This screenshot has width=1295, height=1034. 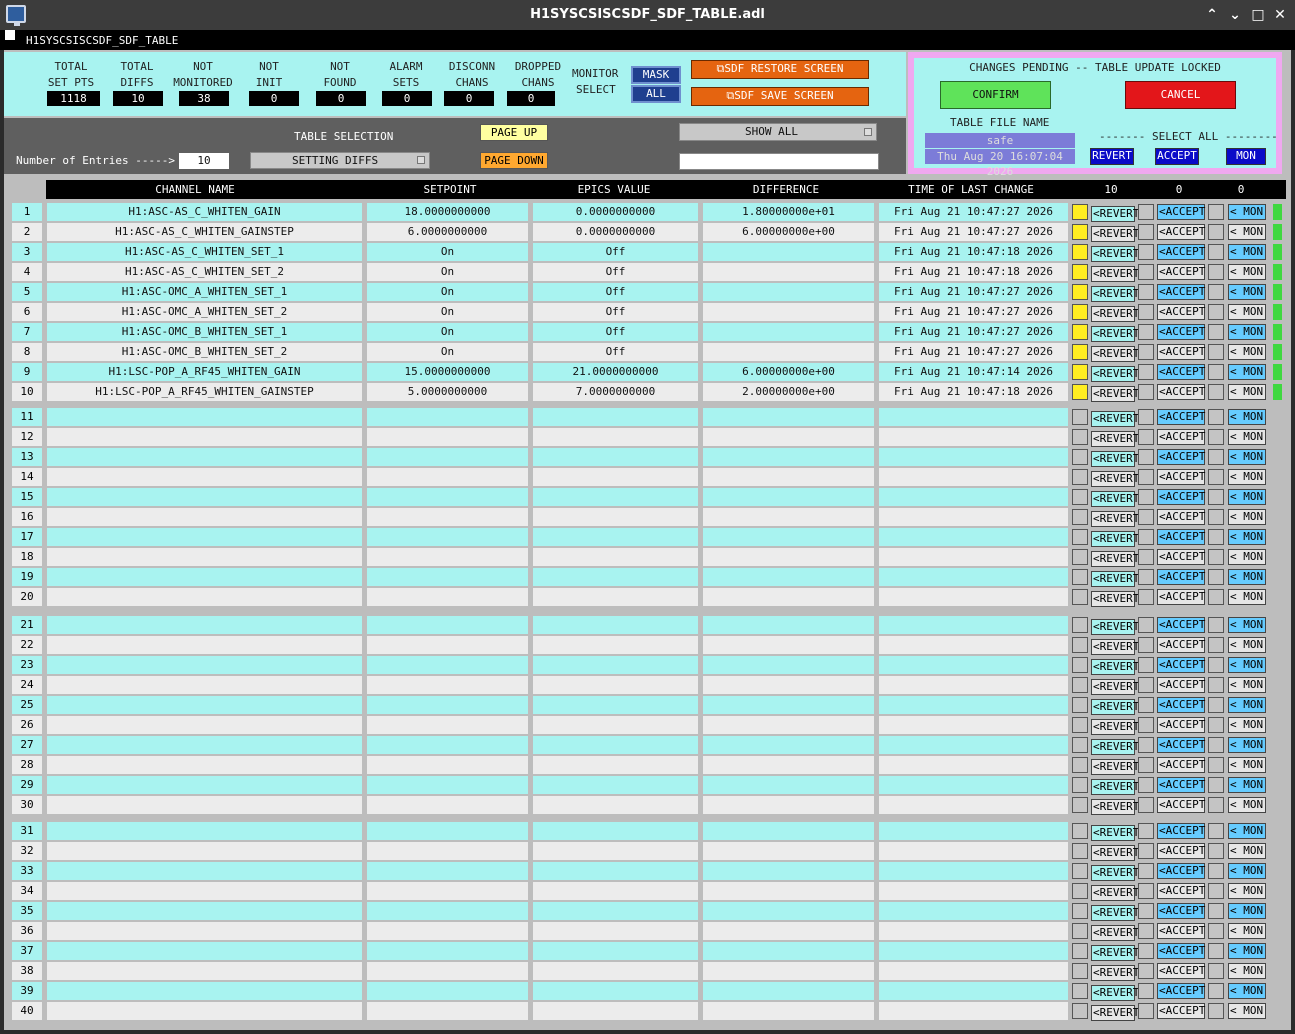 I want to click on sdf-save-button: ⧉SDF SAVE SCREEN, so click(x=780, y=96).